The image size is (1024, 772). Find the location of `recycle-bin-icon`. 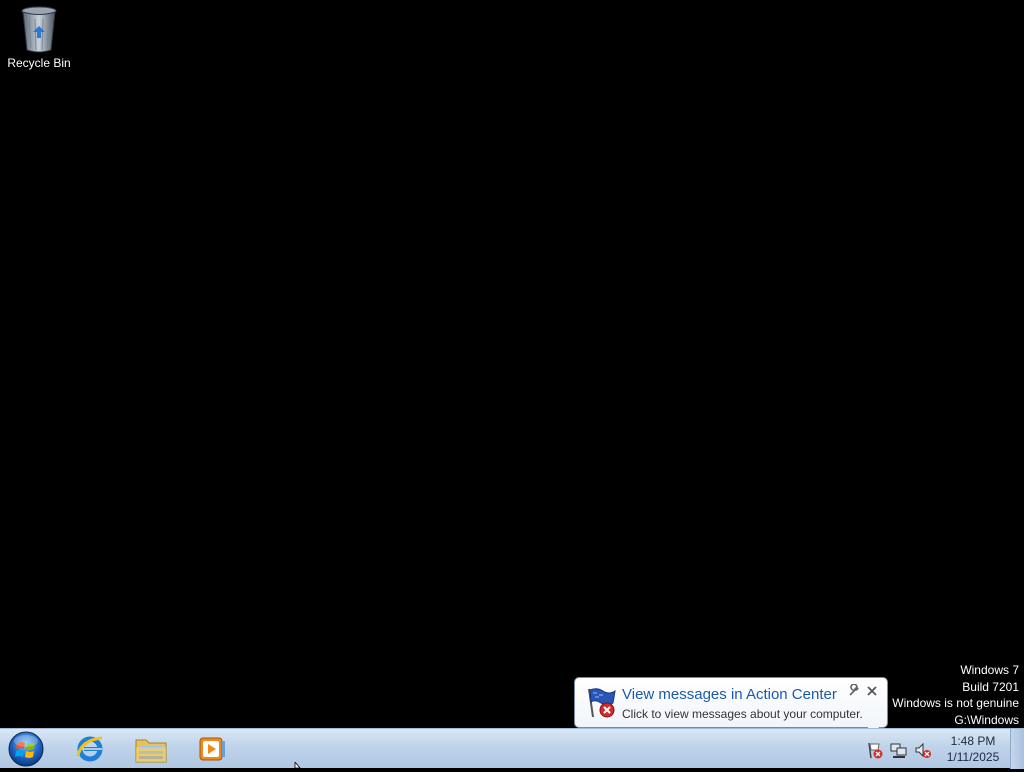

recycle-bin-icon is located at coordinates (39, 29).